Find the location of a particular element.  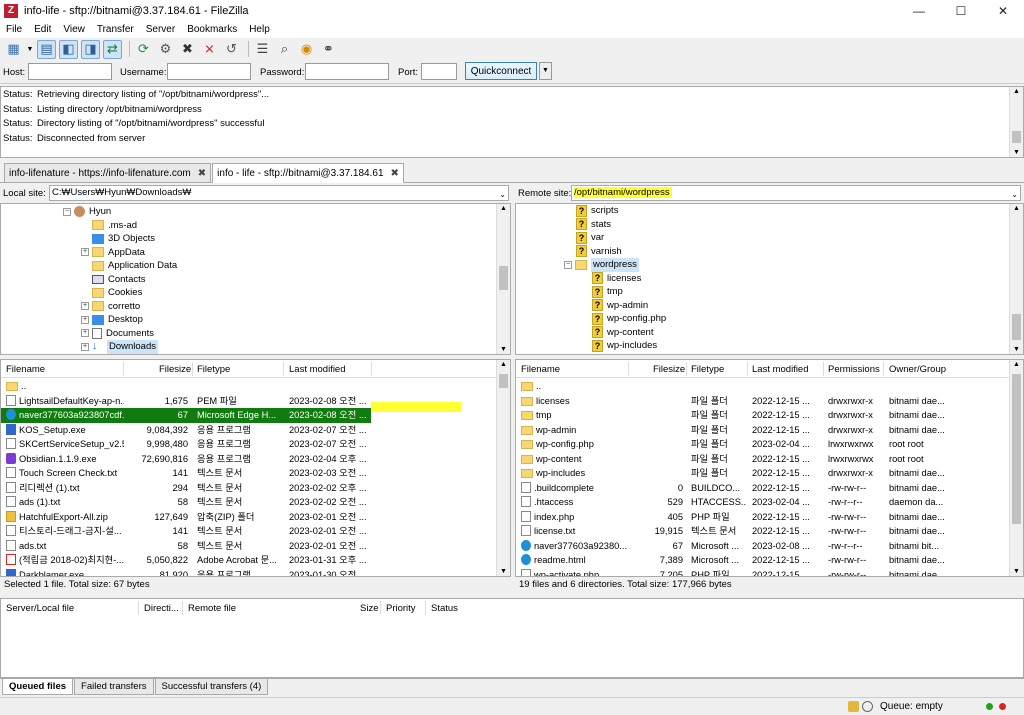

collapse-icon: − is located at coordinates (67, 211).